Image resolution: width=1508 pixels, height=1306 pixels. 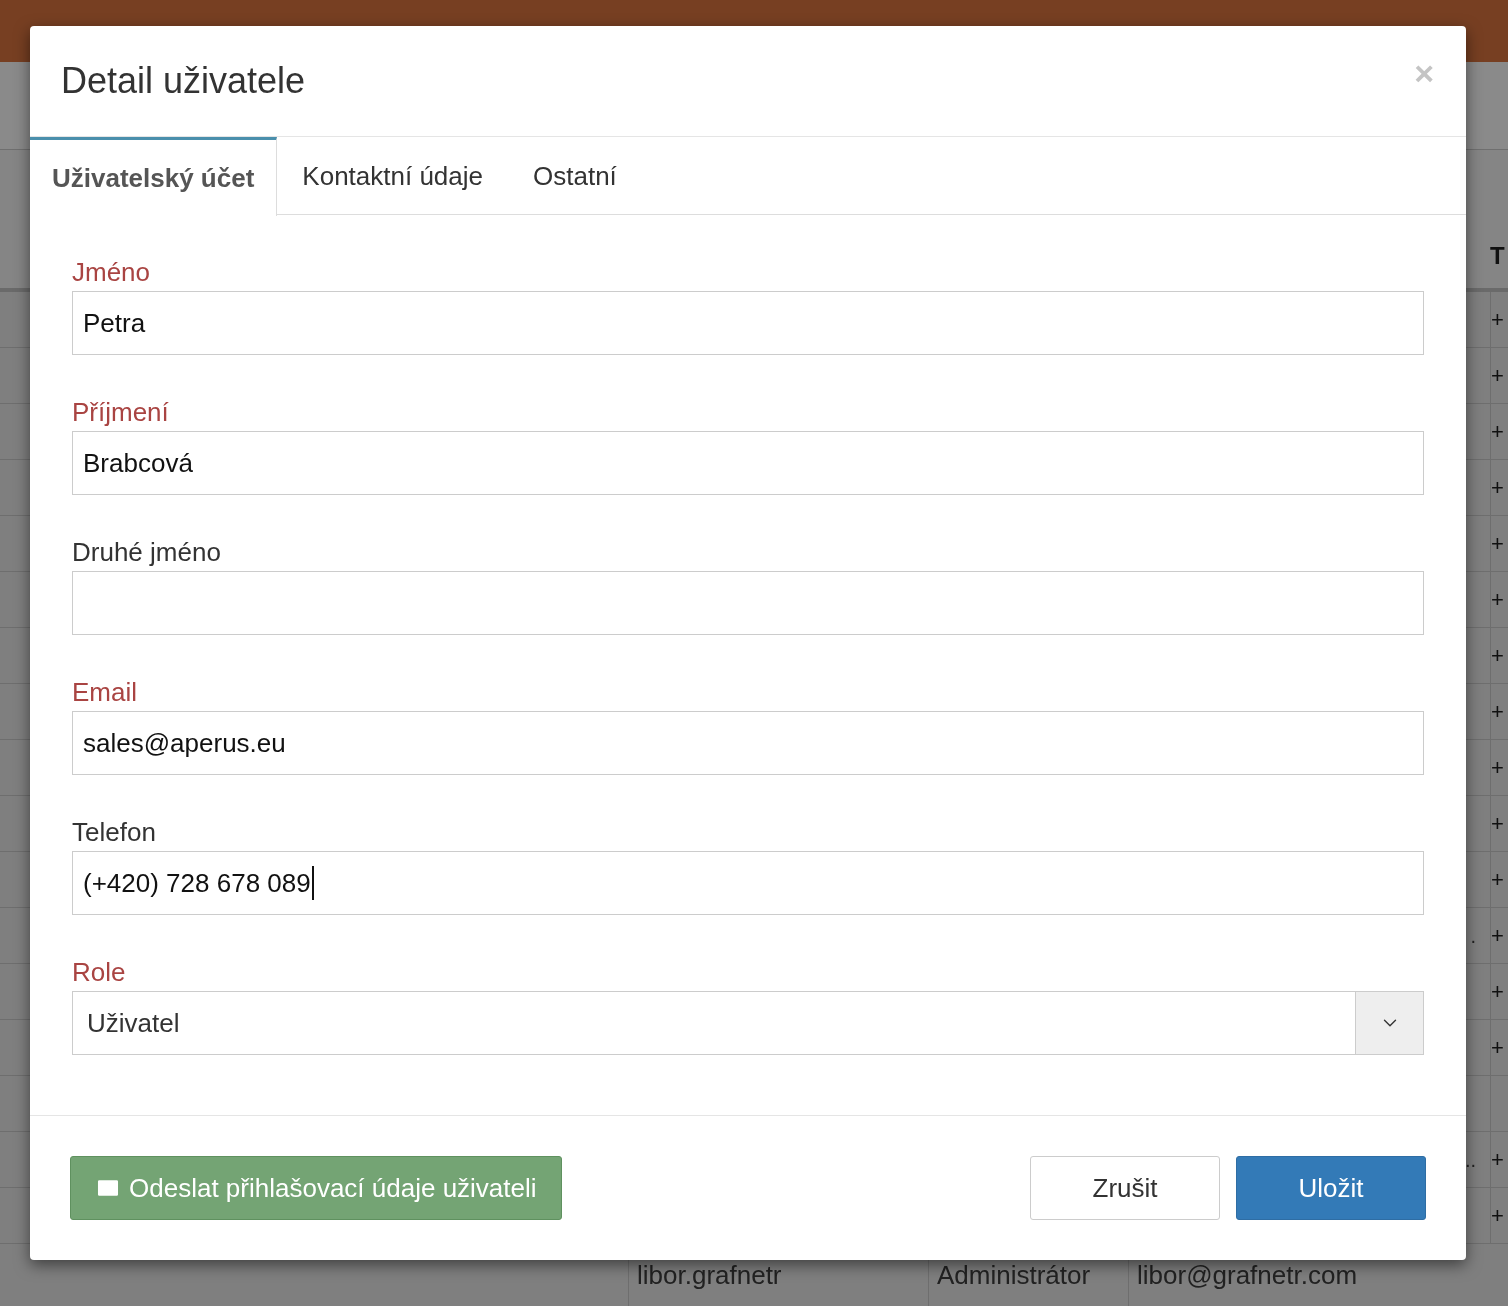 What do you see at coordinates (183, 81) in the screenshot?
I see `dialog-title: Detail uživatele` at bounding box center [183, 81].